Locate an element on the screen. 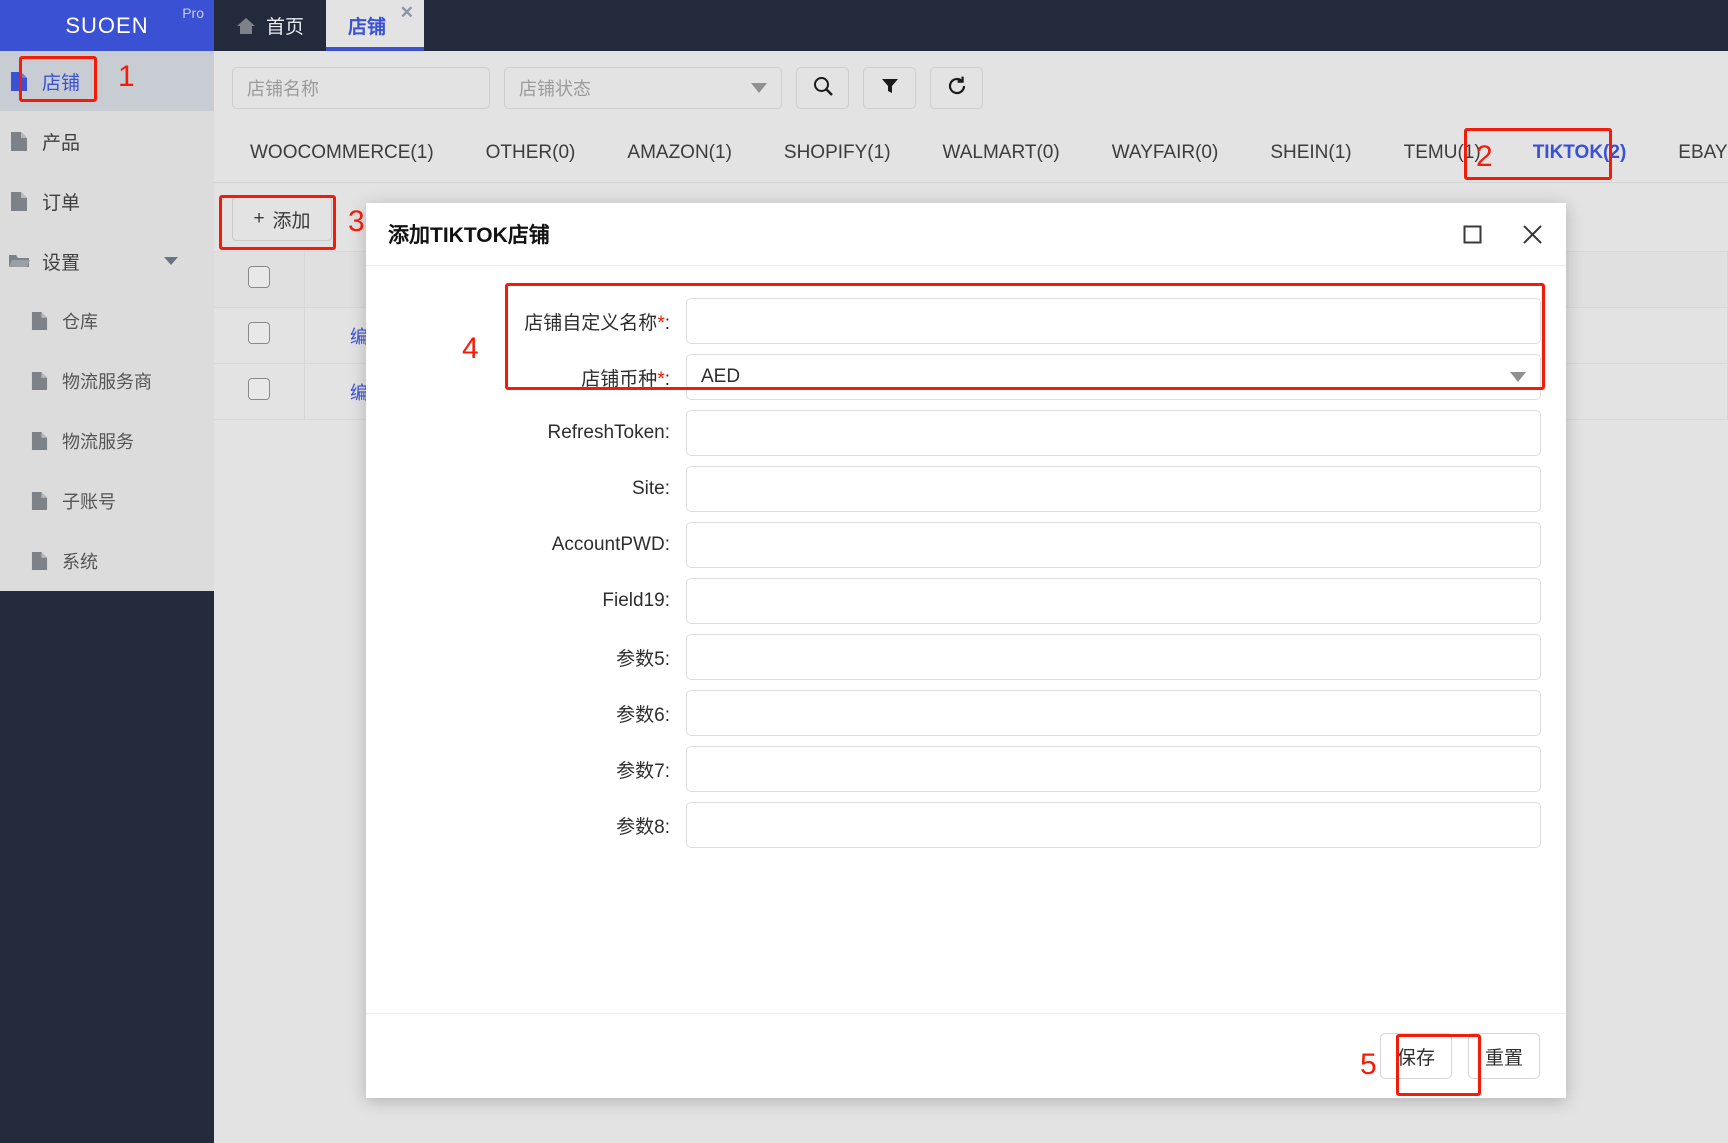 This screenshot has width=1728, height=1143. field-row-param8: 参数8: is located at coordinates (966, 825).